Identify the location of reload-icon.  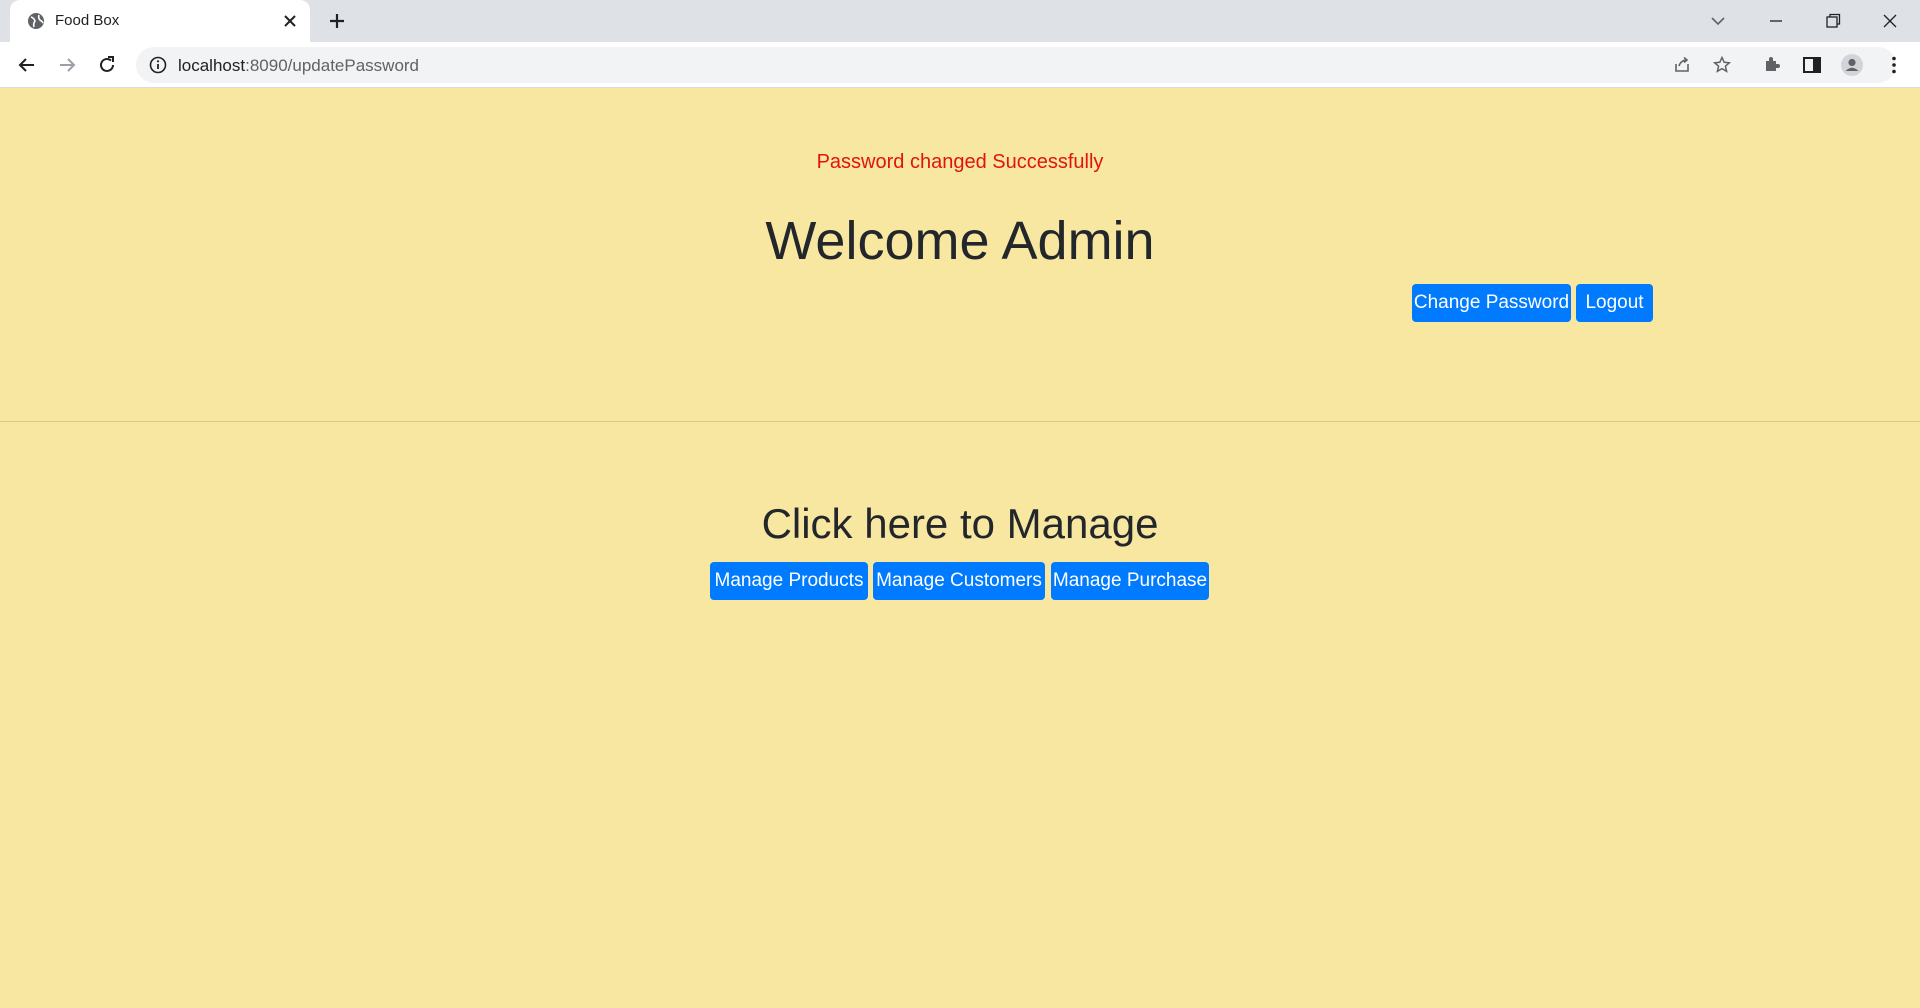
(107, 65).